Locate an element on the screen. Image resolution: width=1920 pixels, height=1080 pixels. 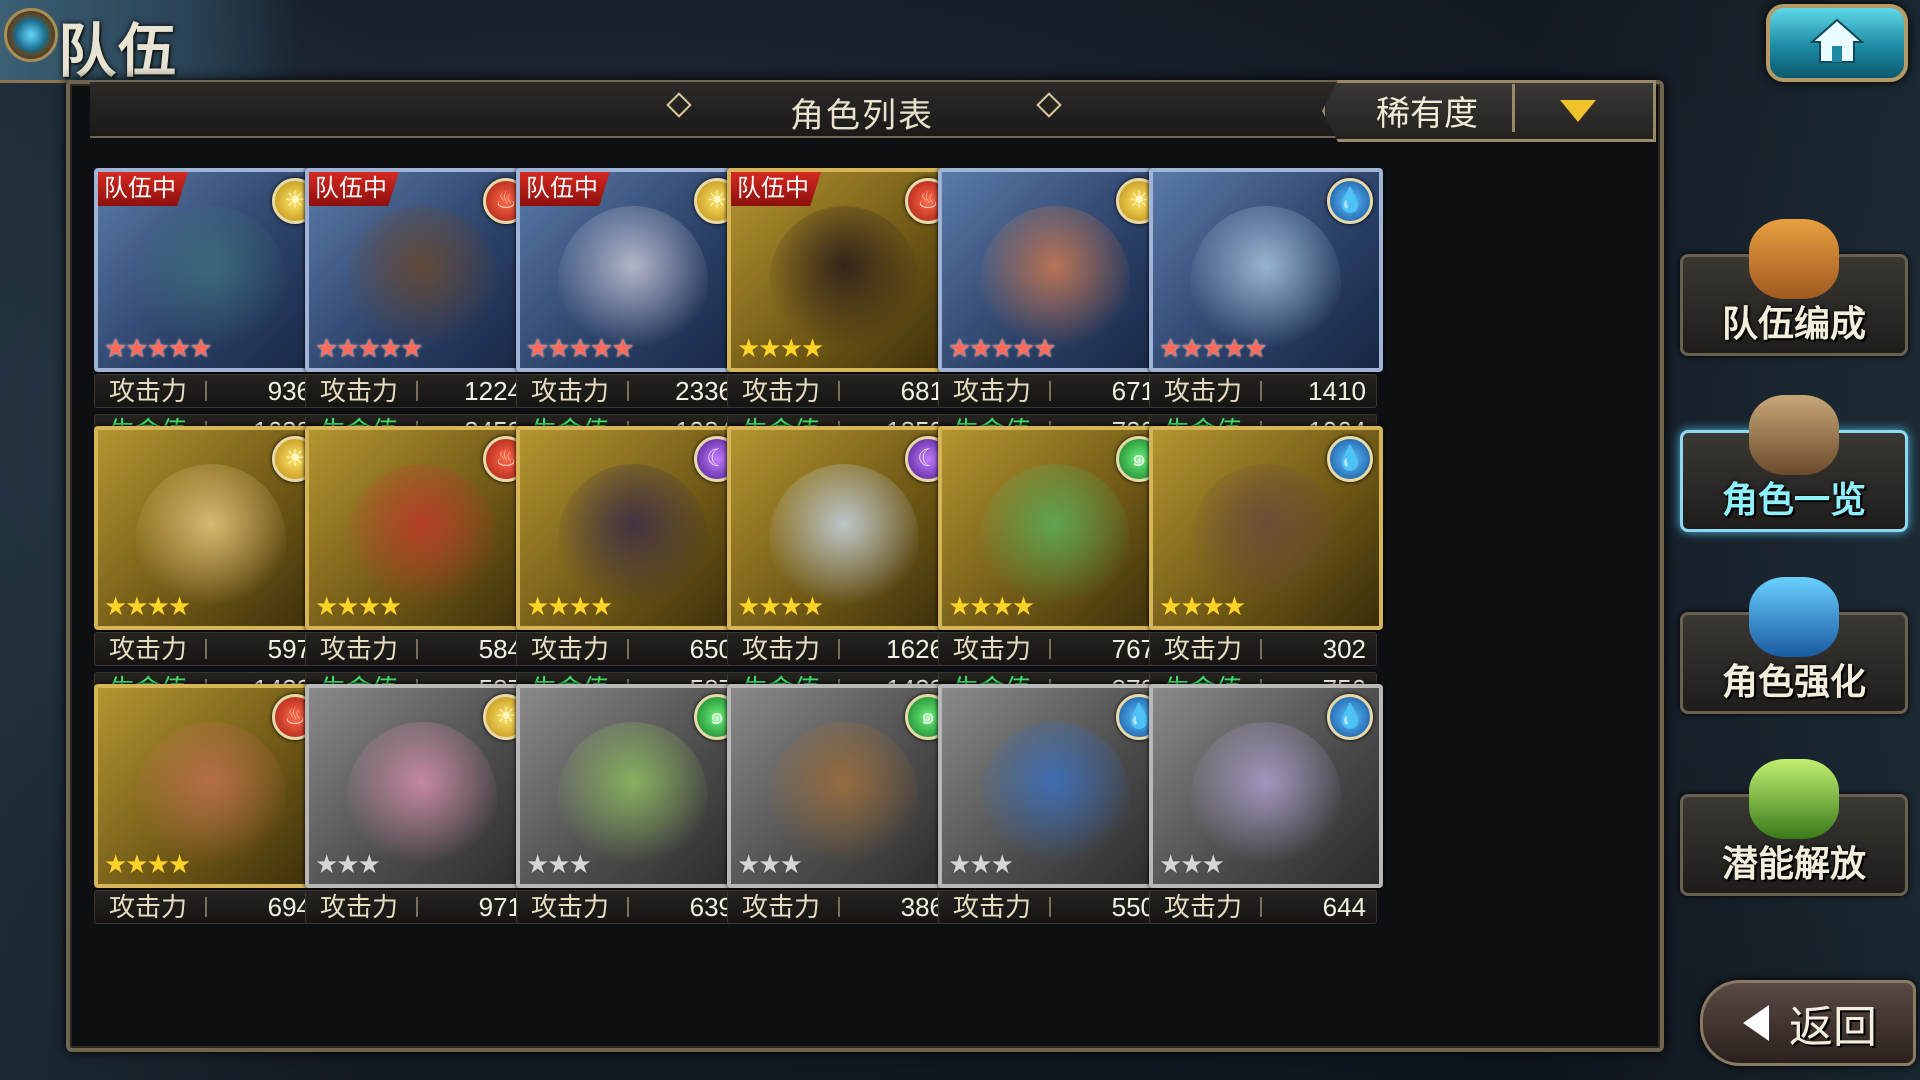
side-menu-label: 角色强化 is located at coordinates (1793, 681).